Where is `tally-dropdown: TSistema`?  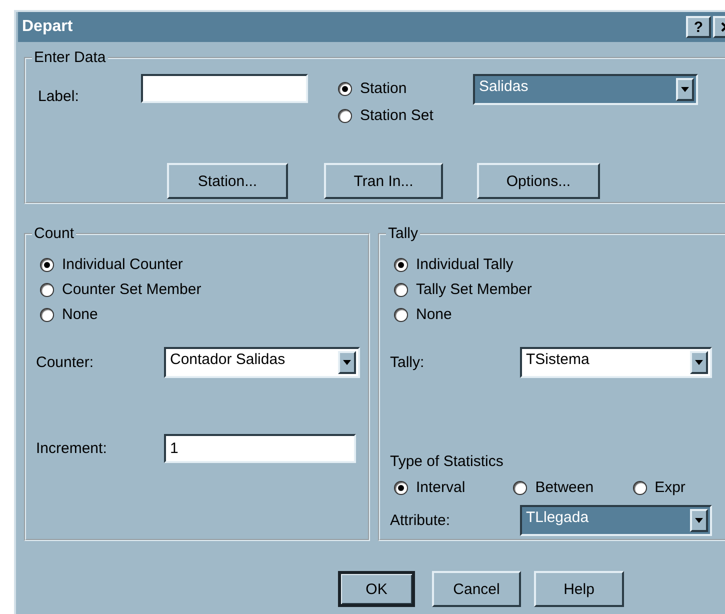 tally-dropdown: TSistema is located at coordinates (616, 362).